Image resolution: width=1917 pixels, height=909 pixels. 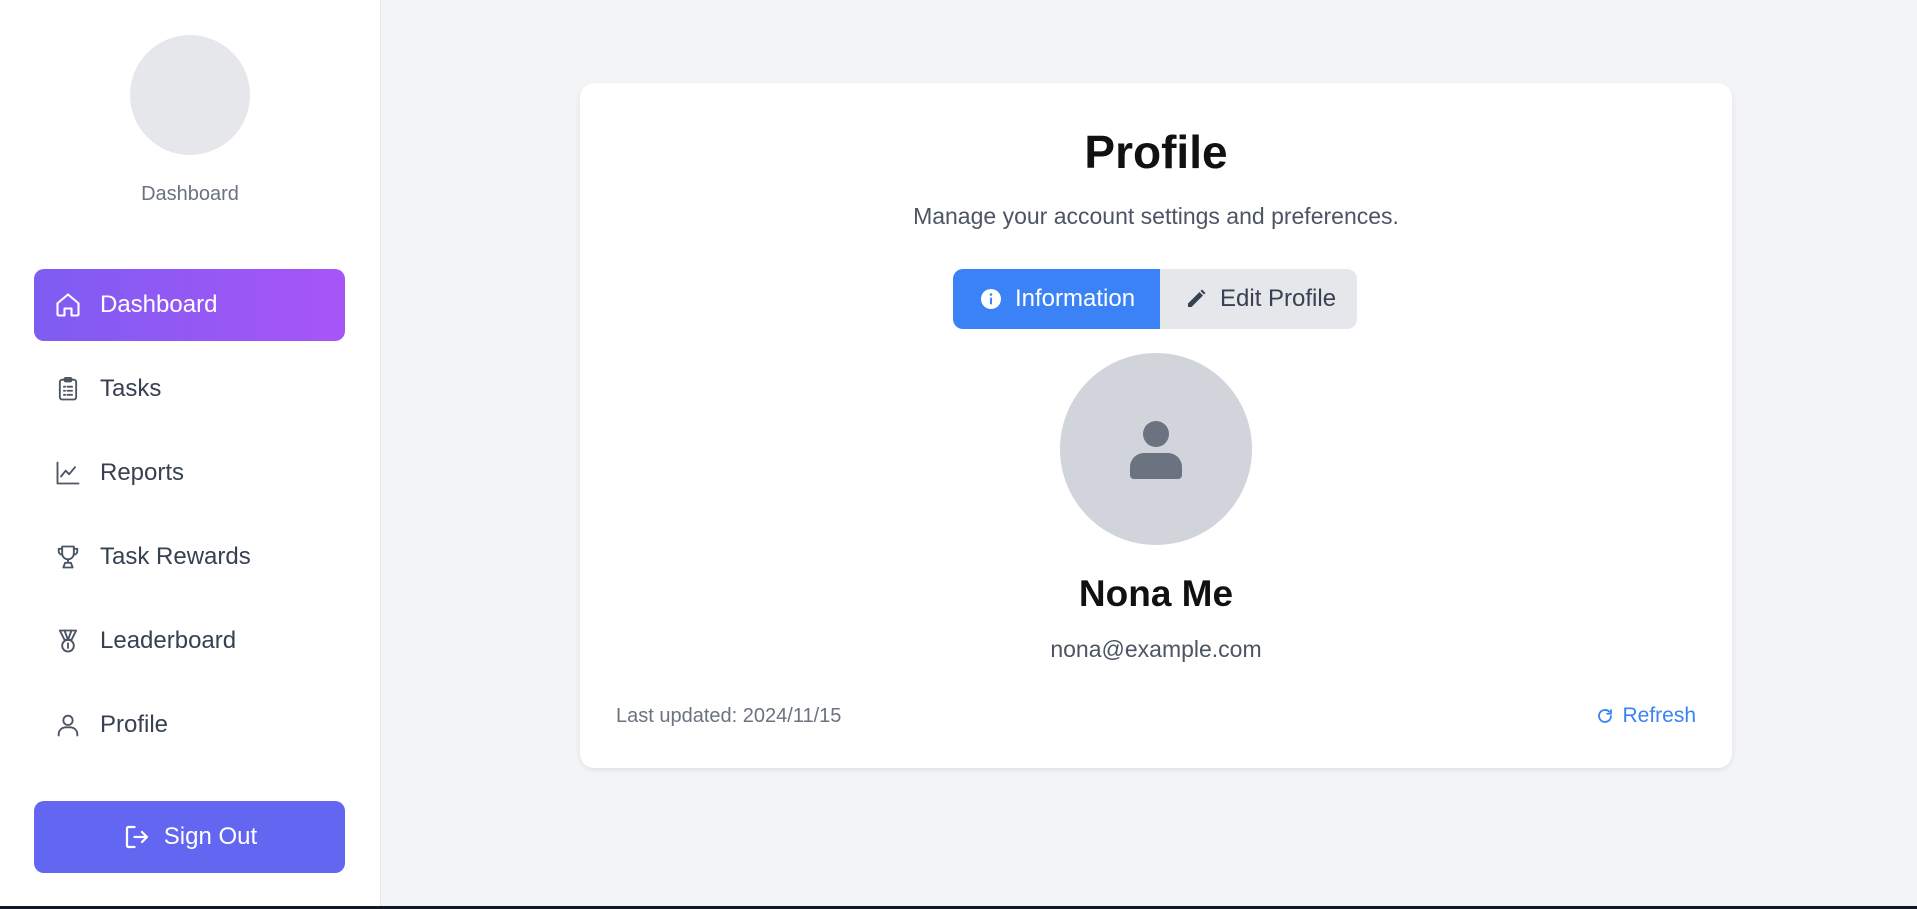 I want to click on sidebar-item-label: Tasks, so click(x=131, y=388).